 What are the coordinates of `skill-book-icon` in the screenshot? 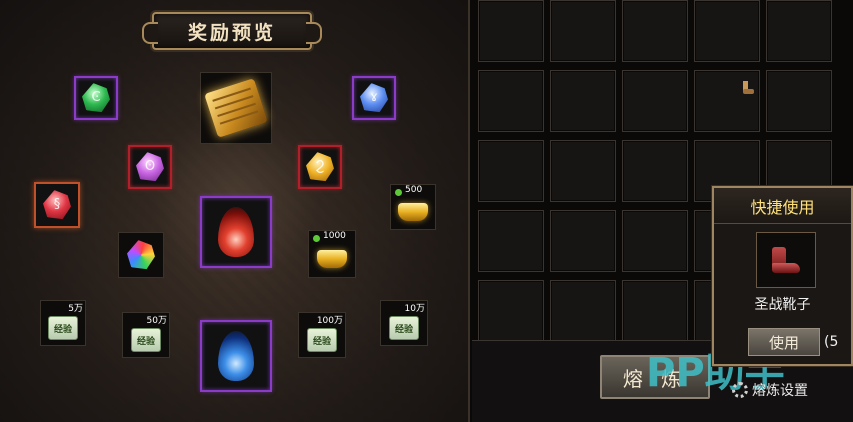 It's located at (236, 108).